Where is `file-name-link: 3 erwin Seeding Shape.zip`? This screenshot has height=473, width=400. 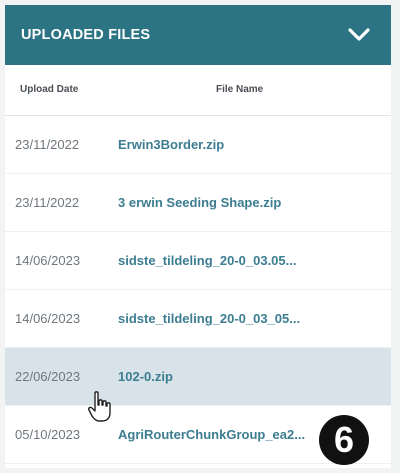
file-name-link: 3 erwin Seeding Shape.zip is located at coordinates (199, 202).